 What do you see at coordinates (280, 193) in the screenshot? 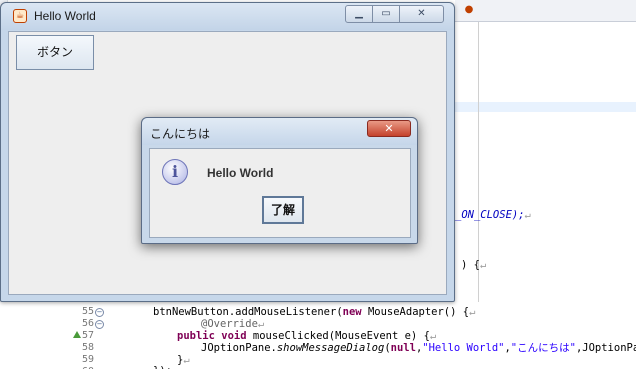
I see `dialog-body: i Hello World 了解` at bounding box center [280, 193].